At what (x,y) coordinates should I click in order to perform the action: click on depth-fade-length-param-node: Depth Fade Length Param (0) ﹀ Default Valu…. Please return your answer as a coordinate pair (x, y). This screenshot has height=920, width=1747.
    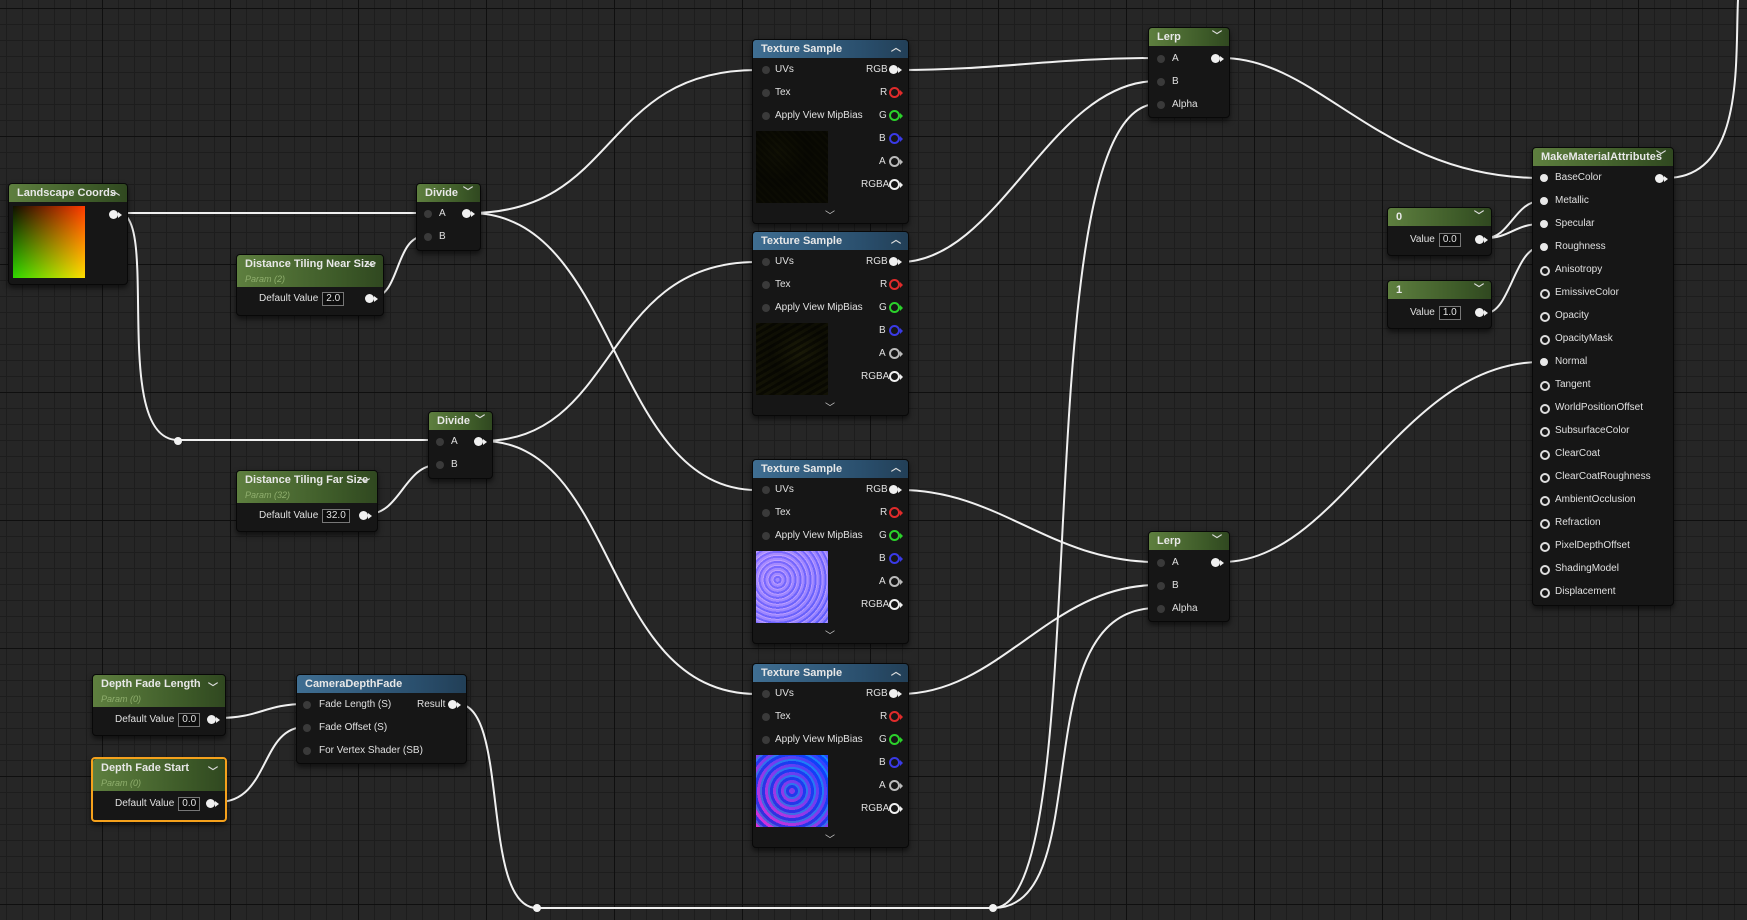
    Looking at the image, I should click on (159, 705).